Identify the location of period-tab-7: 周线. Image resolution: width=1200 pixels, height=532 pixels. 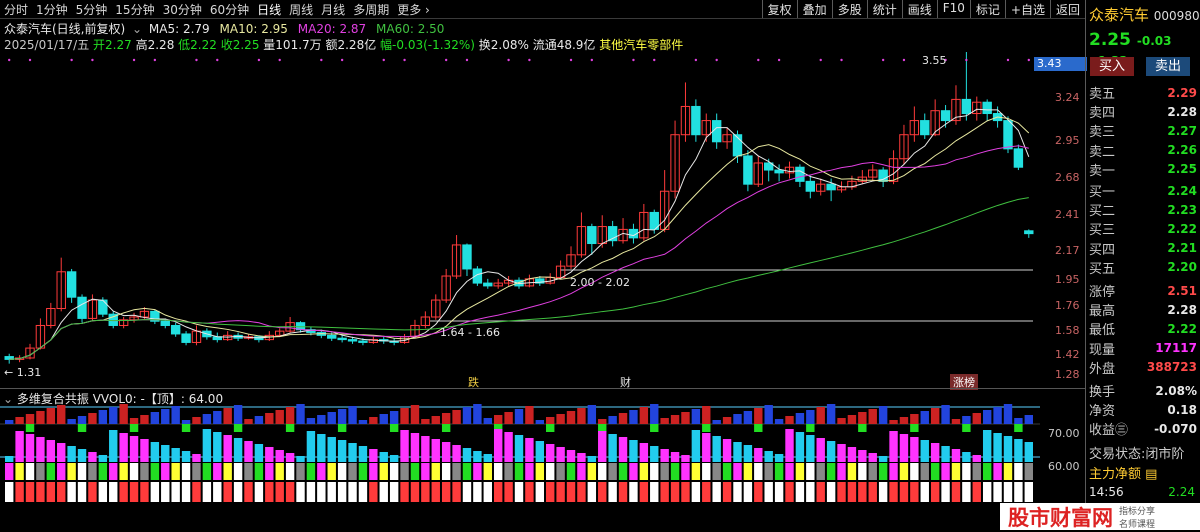
(301, 9).